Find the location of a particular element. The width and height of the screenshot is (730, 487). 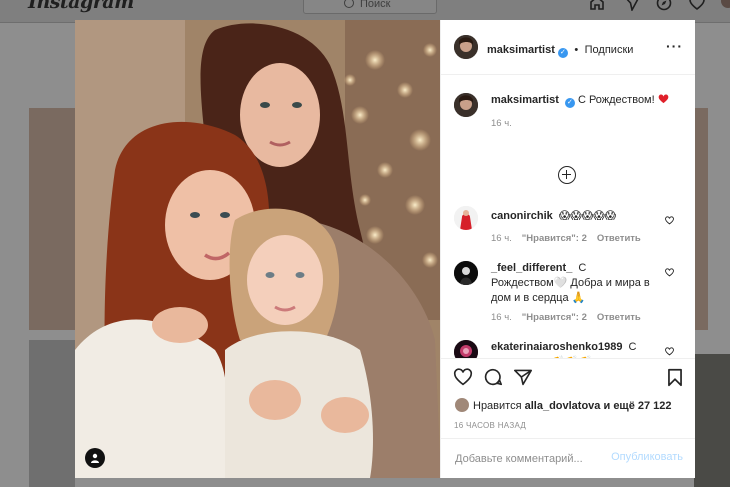

post-header: maksimartist ✓ • Подписки ··· is located at coordinates (568, 47).